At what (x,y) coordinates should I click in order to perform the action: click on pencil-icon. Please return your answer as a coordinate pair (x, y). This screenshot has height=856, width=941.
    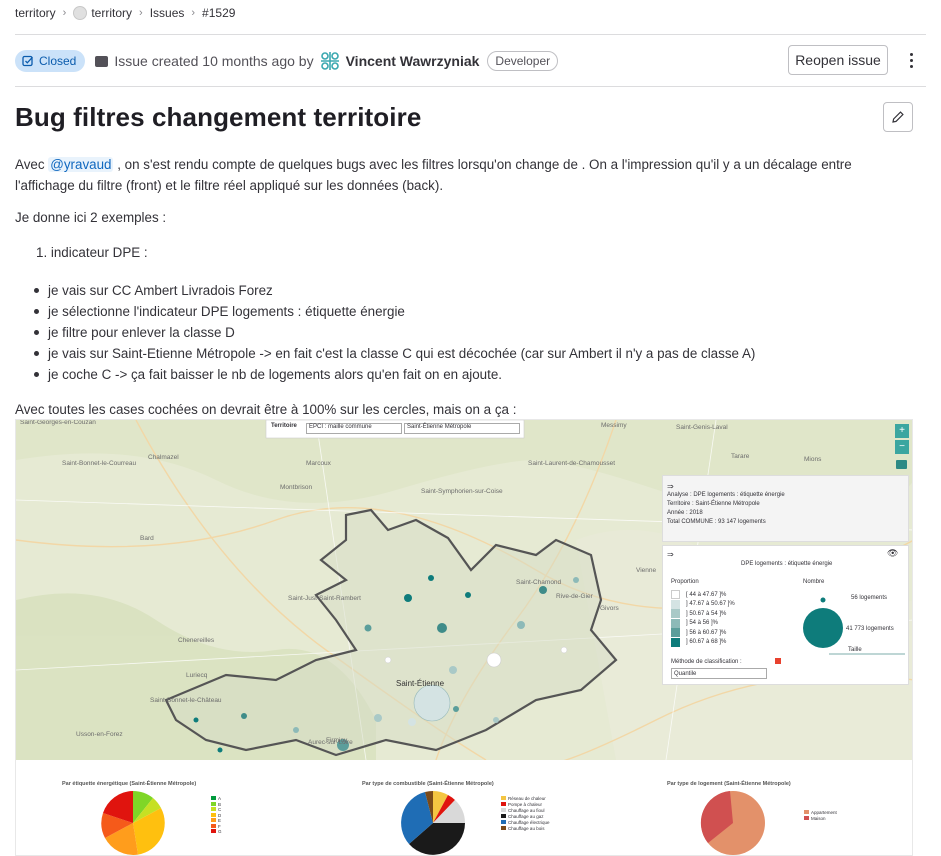
    Looking at the image, I should click on (898, 117).